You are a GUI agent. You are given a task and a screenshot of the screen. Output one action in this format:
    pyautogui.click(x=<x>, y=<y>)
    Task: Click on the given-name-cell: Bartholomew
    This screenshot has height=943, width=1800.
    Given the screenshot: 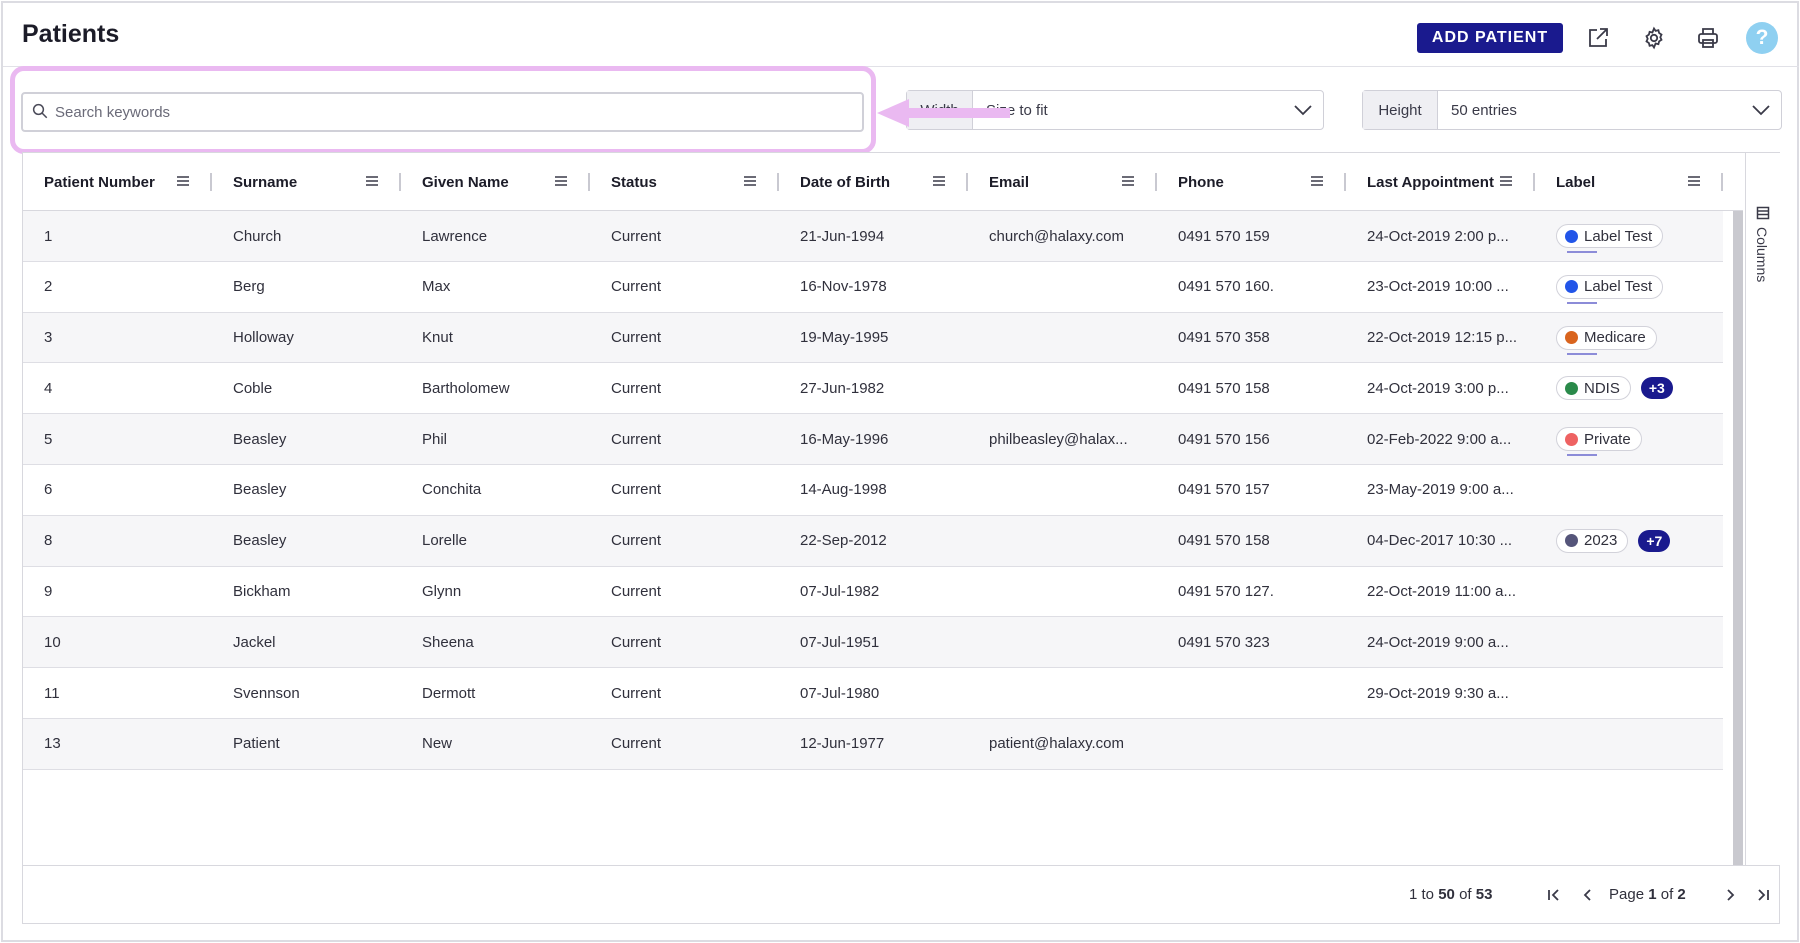 What is the action you would take?
    pyautogui.click(x=466, y=388)
    